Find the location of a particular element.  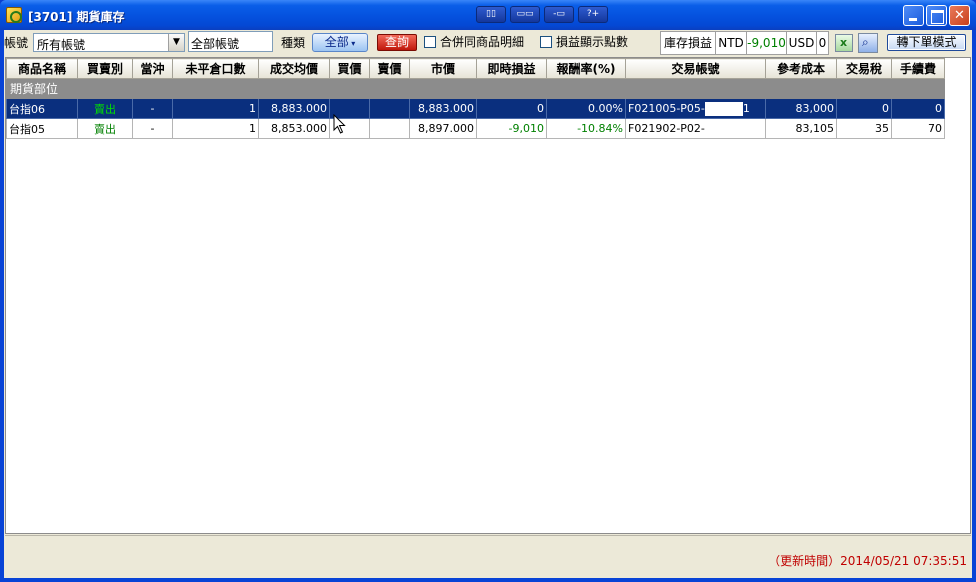

minimize-button is located at coordinates (913, 15).